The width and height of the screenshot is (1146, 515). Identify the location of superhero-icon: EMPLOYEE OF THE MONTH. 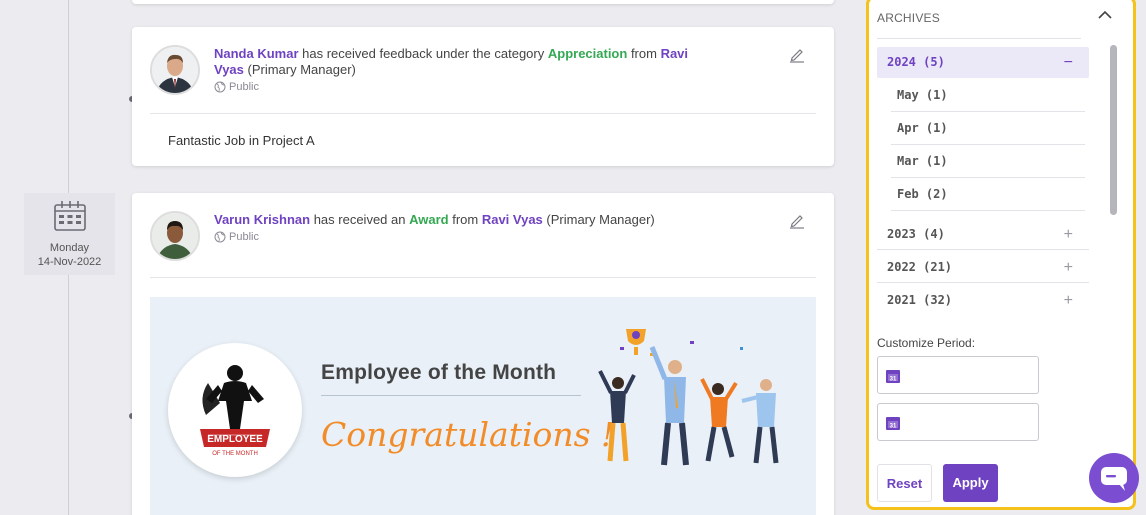
(235, 411).